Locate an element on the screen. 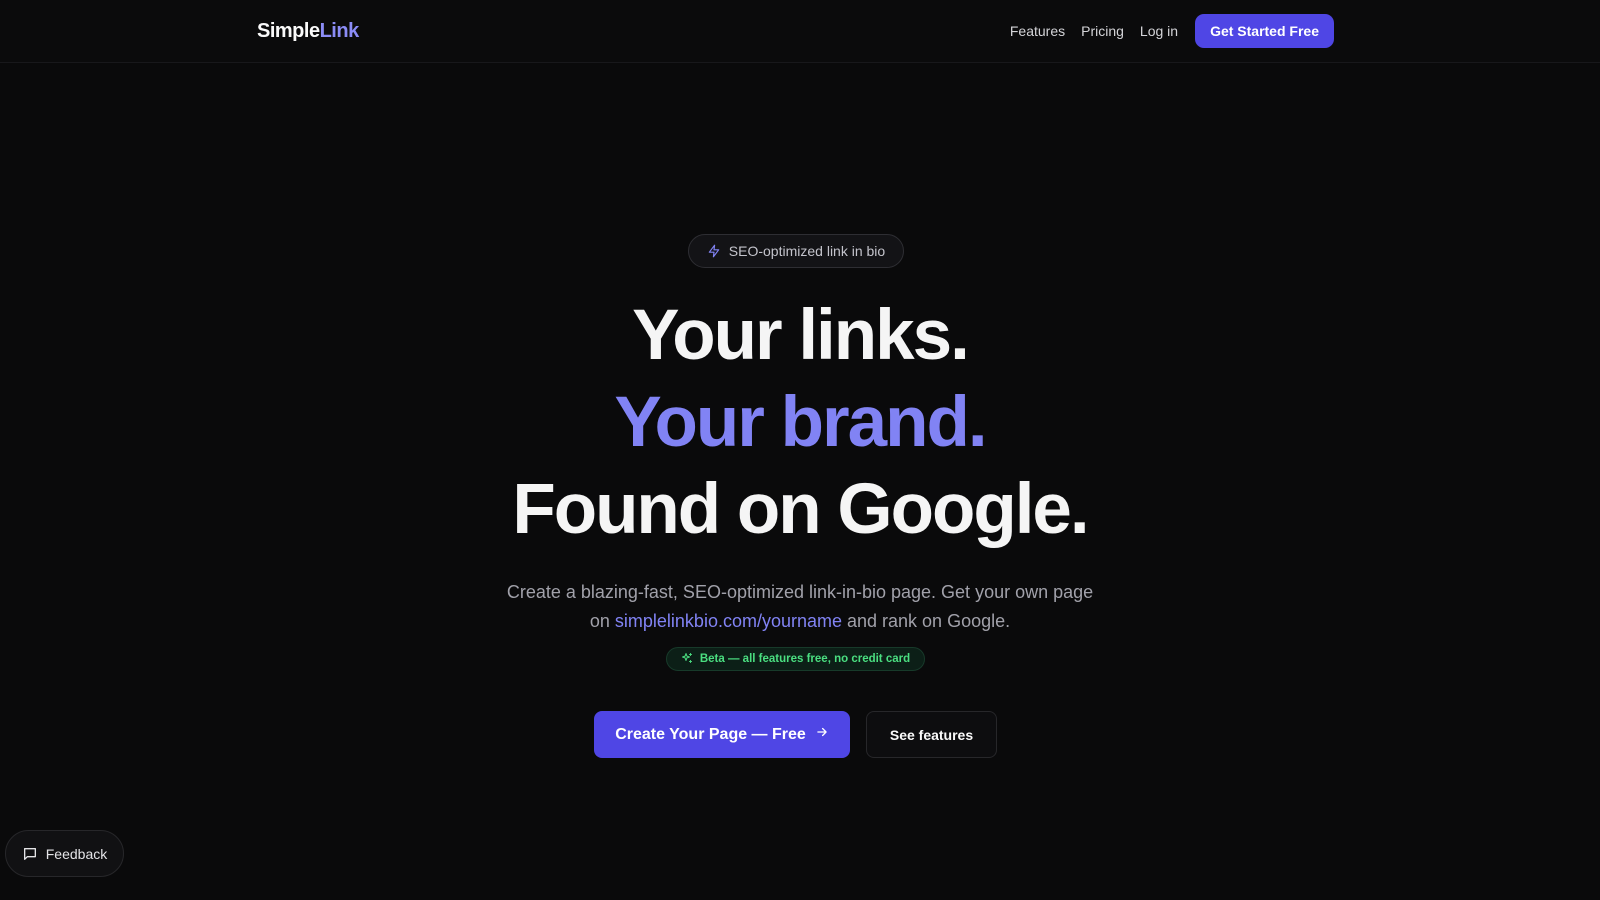 This screenshot has width=1600, height=900. create-page-label: Create Your Page — Free is located at coordinates (710, 734).